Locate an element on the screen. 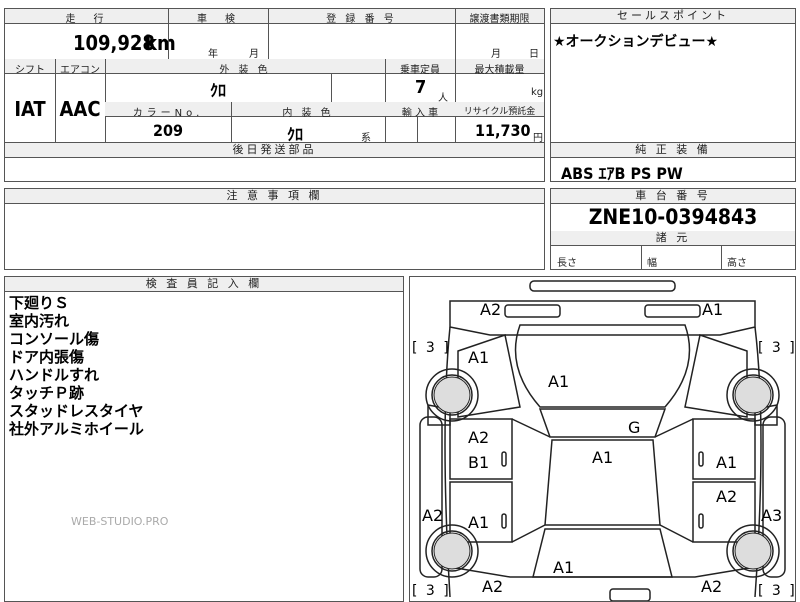 The image size is (800, 602). genuine-equipment-box: 純 正 装 備 ABS ｴｱB PS PW is located at coordinates (673, 162).